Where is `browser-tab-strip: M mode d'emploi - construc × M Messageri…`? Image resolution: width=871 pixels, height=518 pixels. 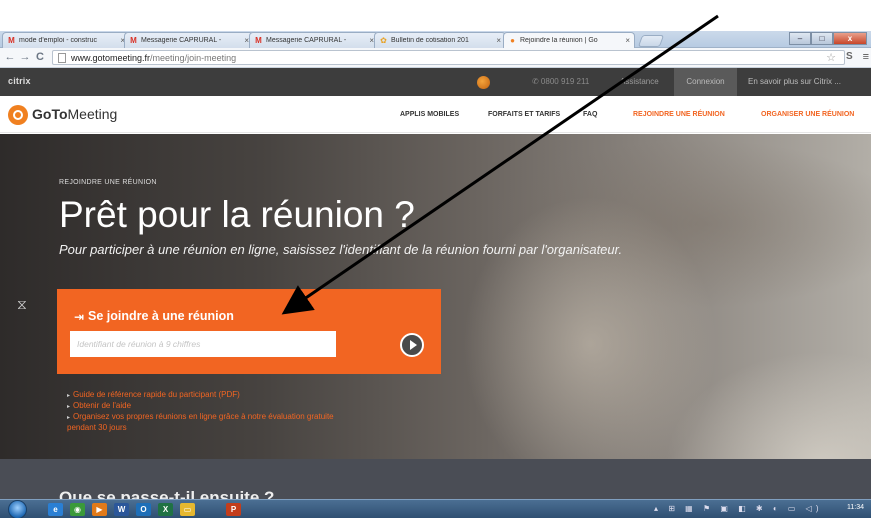
browser-tab-strip: M mode d'emploi - construc × M Messageri… is located at coordinates (435, 39).